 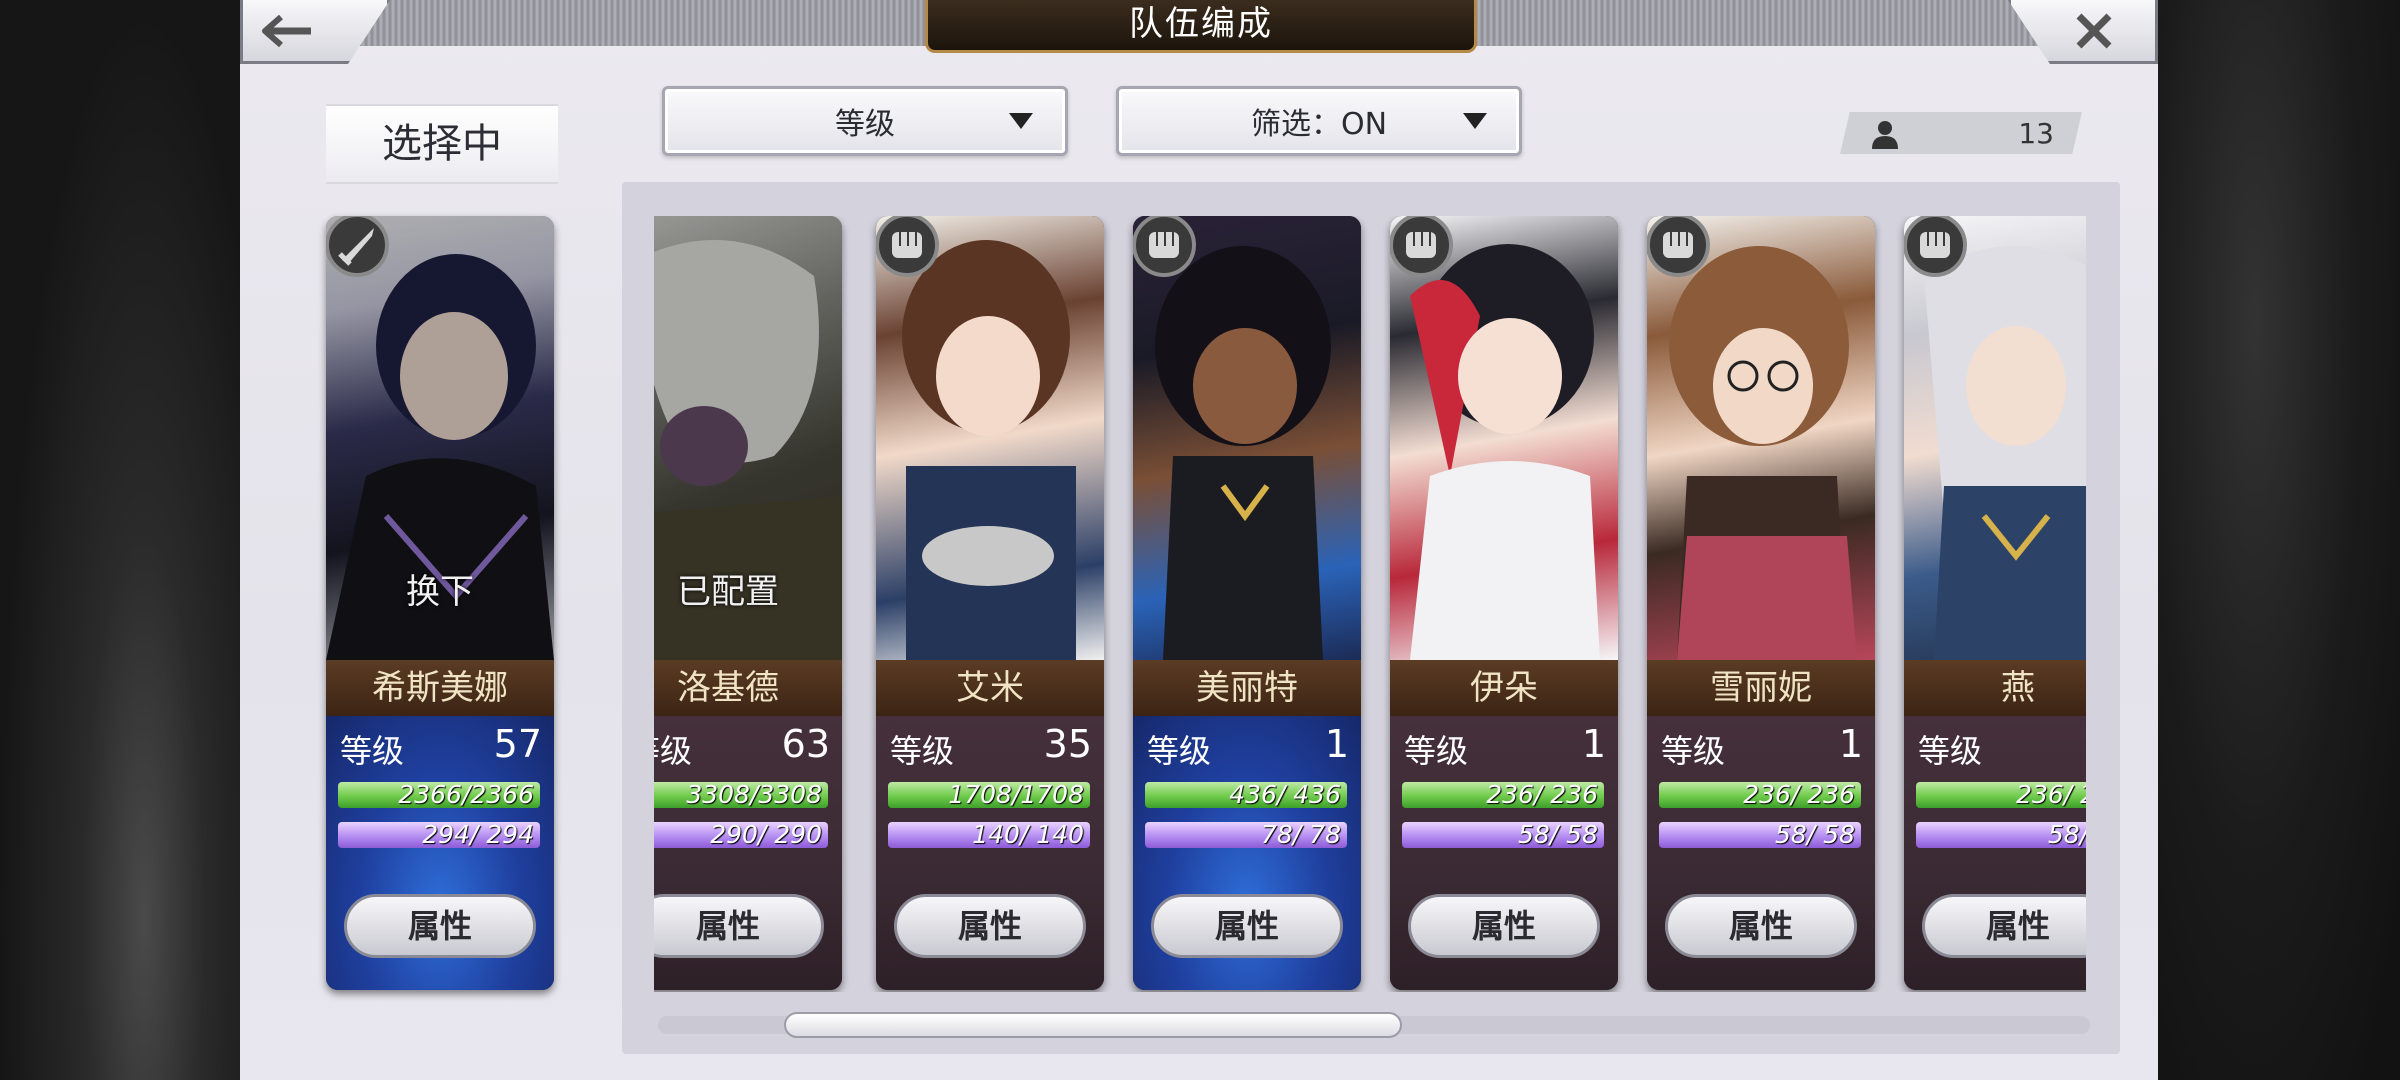 What do you see at coordinates (1247, 853) in the screenshot?
I see `character-stats: 等级 1 436/ 436 78/ 78 属性` at bounding box center [1247, 853].